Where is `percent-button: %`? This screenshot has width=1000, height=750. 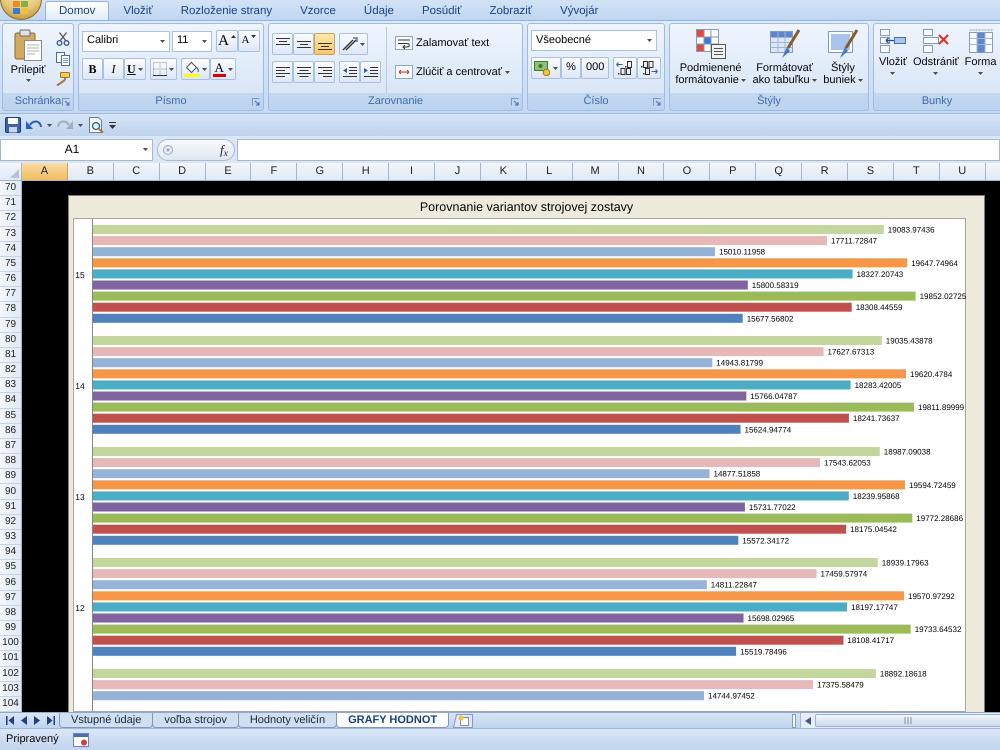
percent-button: % is located at coordinates (571, 68).